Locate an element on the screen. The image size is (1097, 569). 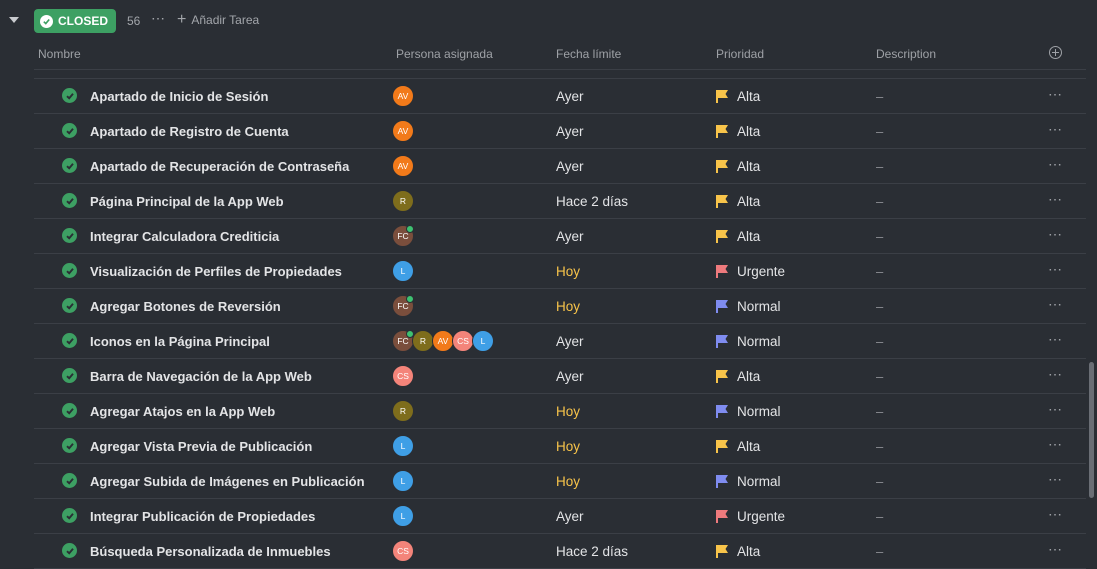
task-name: Agregar Vista Previa de Publicación is located at coordinates (201, 446).